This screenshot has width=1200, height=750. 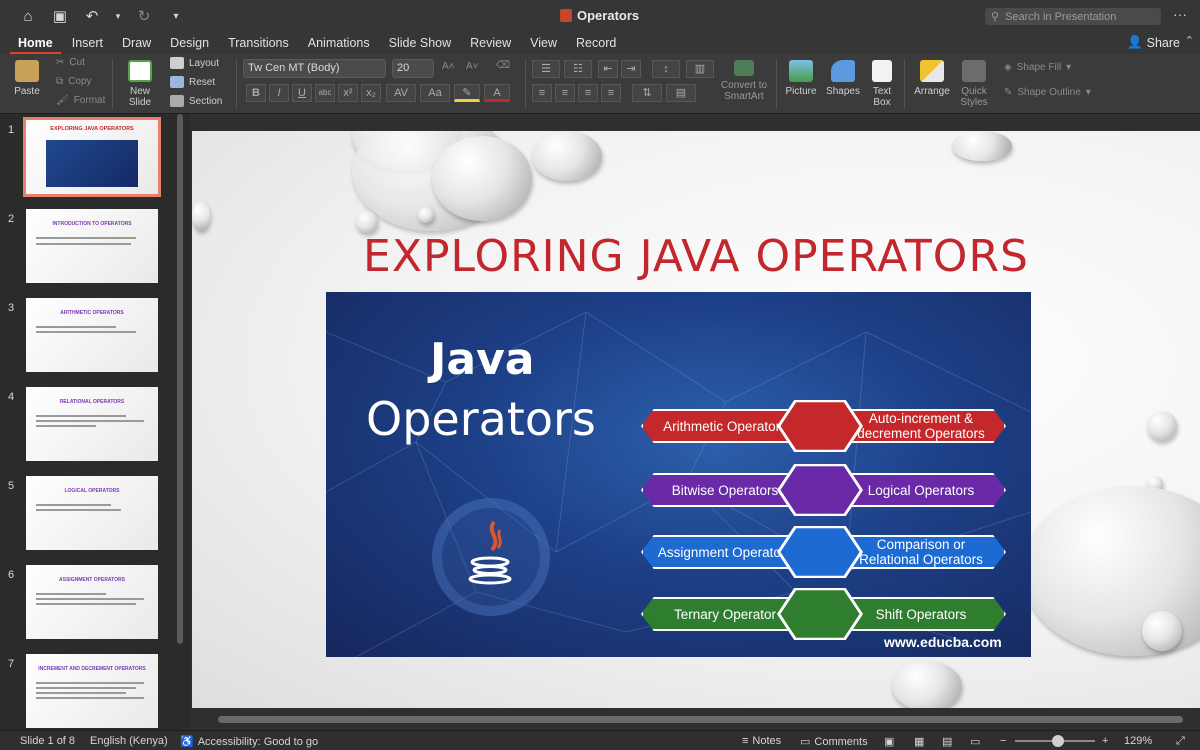 What do you see at coordinates (1037, 67) in the screenshot?
I see `shape-fill-button: ◈ Shape Fill ▾` at bounding box center [1037, 67].